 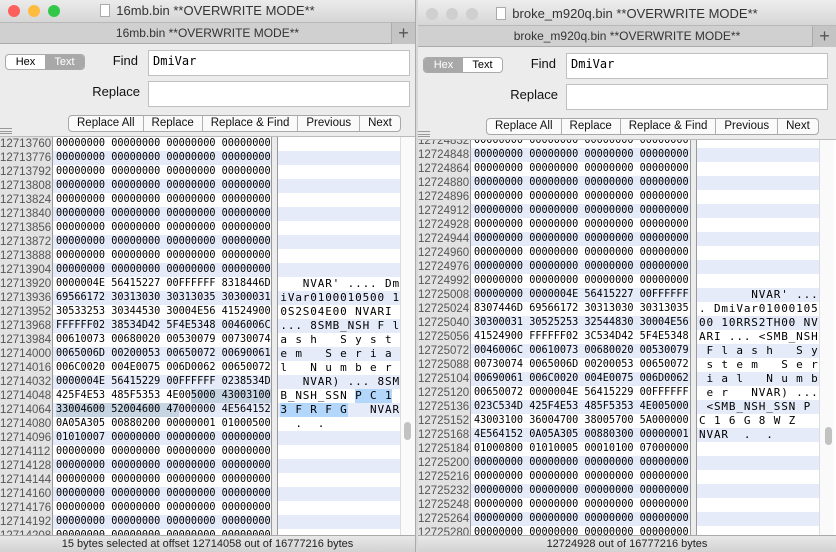 I want to click on new-tab-plus-icon: +, so click(x=824, y=36).